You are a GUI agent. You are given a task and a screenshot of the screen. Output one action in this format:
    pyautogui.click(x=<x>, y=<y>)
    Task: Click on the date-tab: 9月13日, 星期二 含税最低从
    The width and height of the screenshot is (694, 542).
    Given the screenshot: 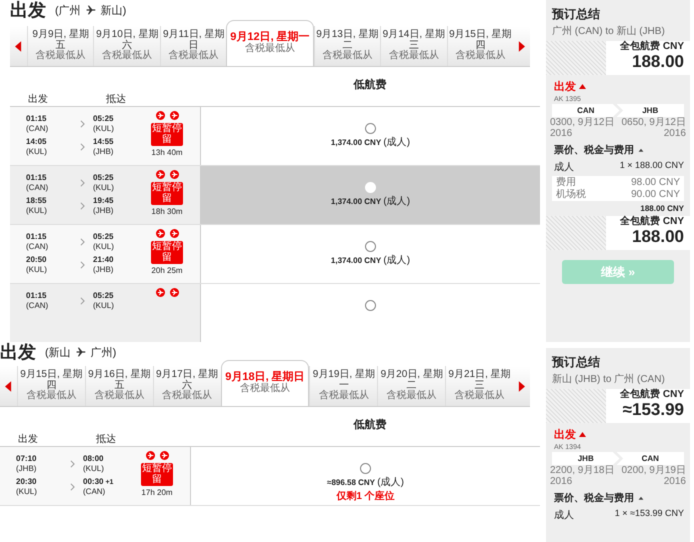 What is the action you would take?
    pyautogui.click(x=347, y=46)
    